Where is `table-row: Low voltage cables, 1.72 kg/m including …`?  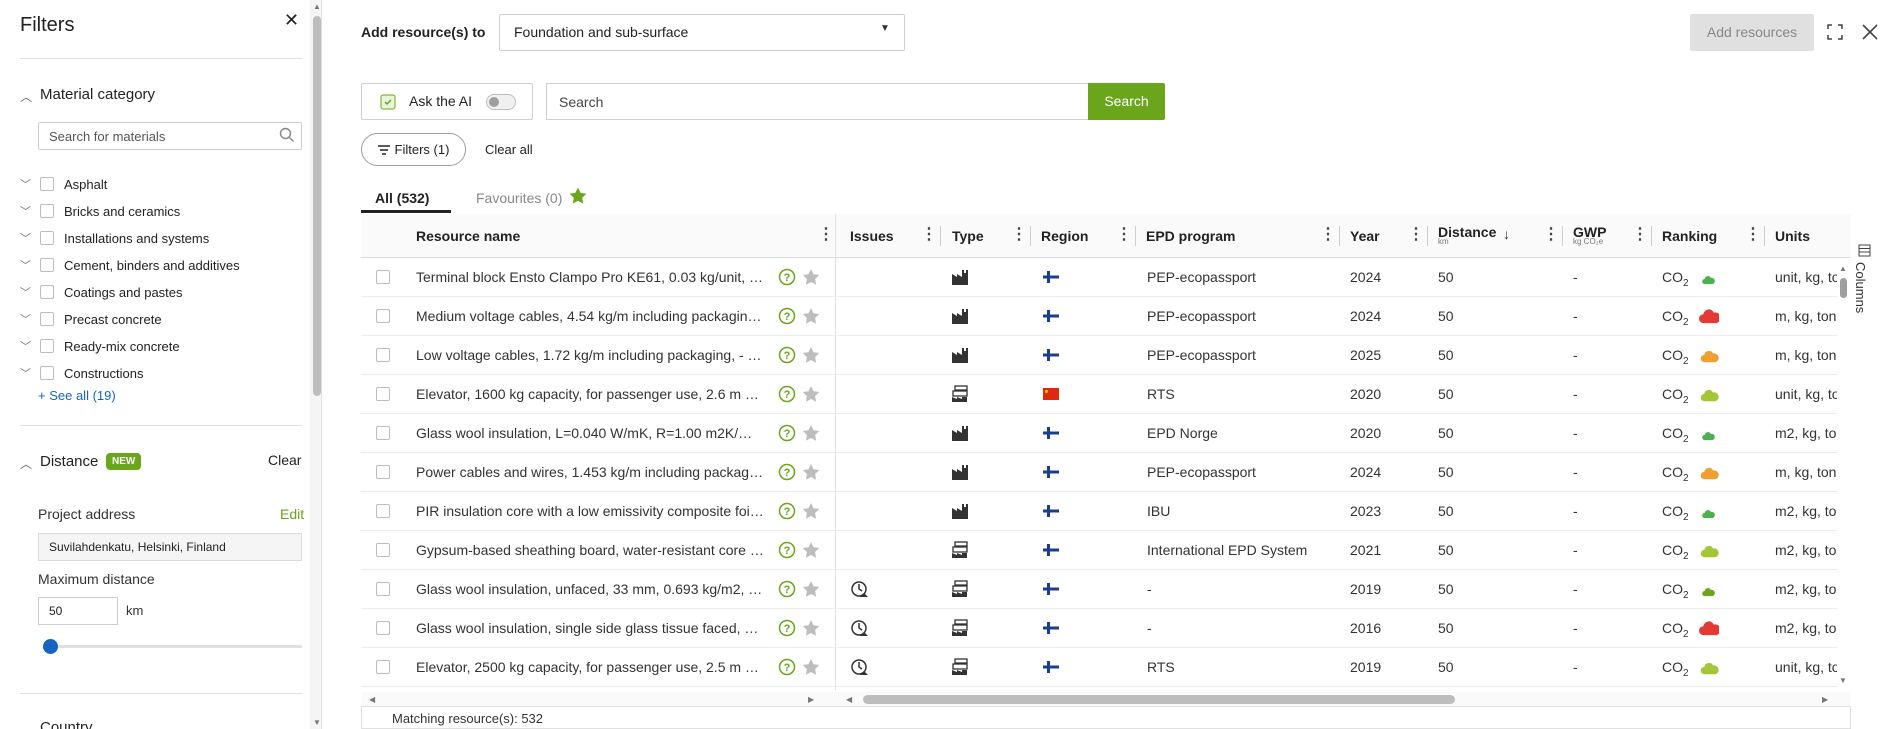 table-row: Low voltage cables, 1.72 kg/m including … is located at coordinates (1099, 355).